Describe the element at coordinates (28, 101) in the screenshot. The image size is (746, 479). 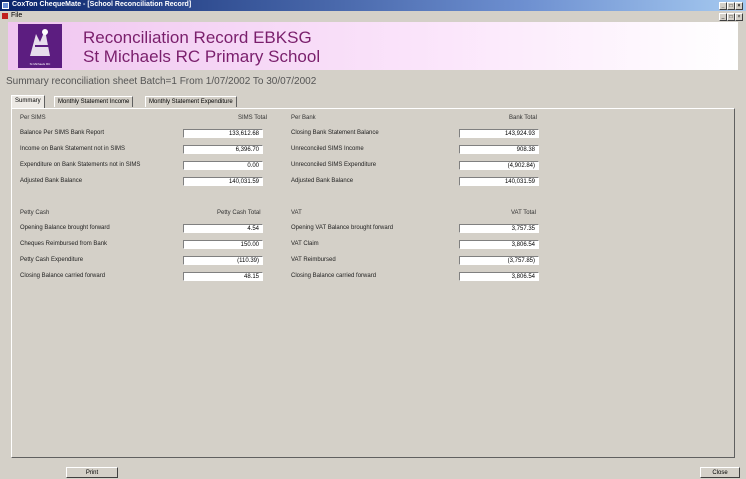
I see `tab-summary: Summary` at that location.